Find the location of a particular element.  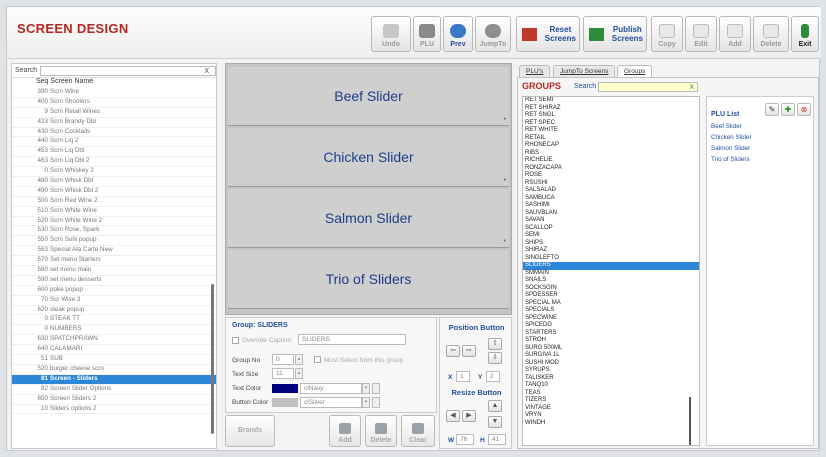

add-button: Add is located at coordinates (735, 34).